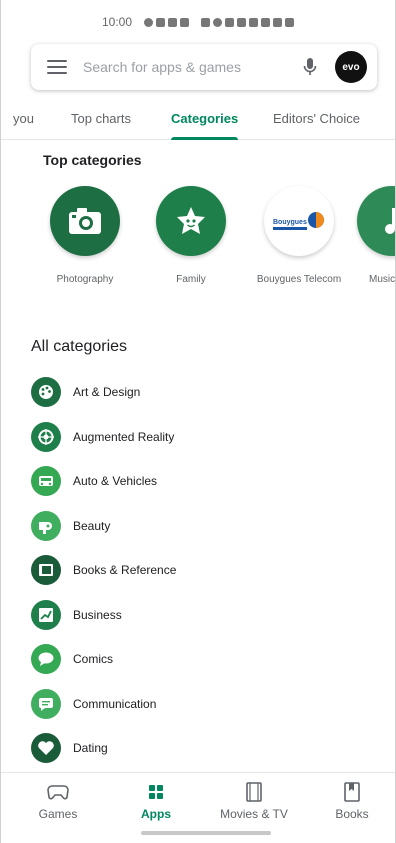  What do you see at coordinates (46, 436) in the screenshot?
I see `ar-icon` at bounding box center [46, 436].